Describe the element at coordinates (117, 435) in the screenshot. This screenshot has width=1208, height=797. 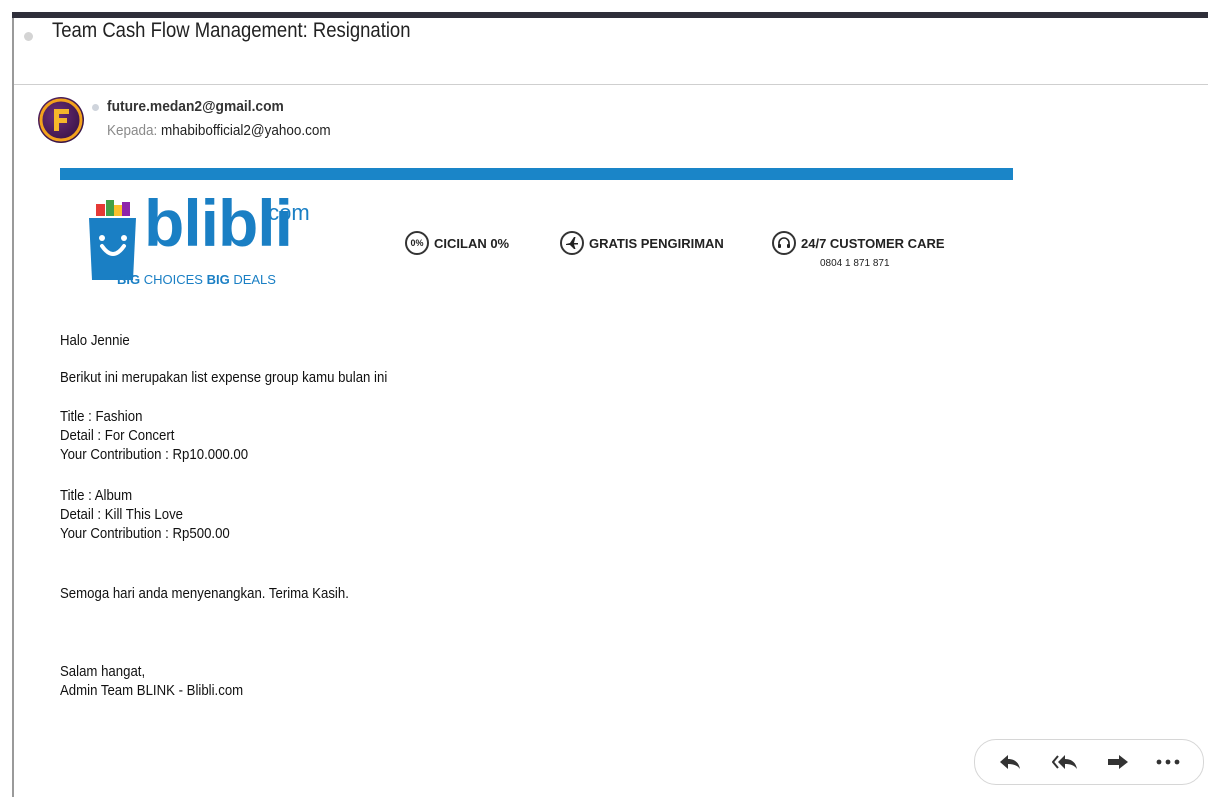
I see `expense-1-detail: Detail : For Concert` at that location.